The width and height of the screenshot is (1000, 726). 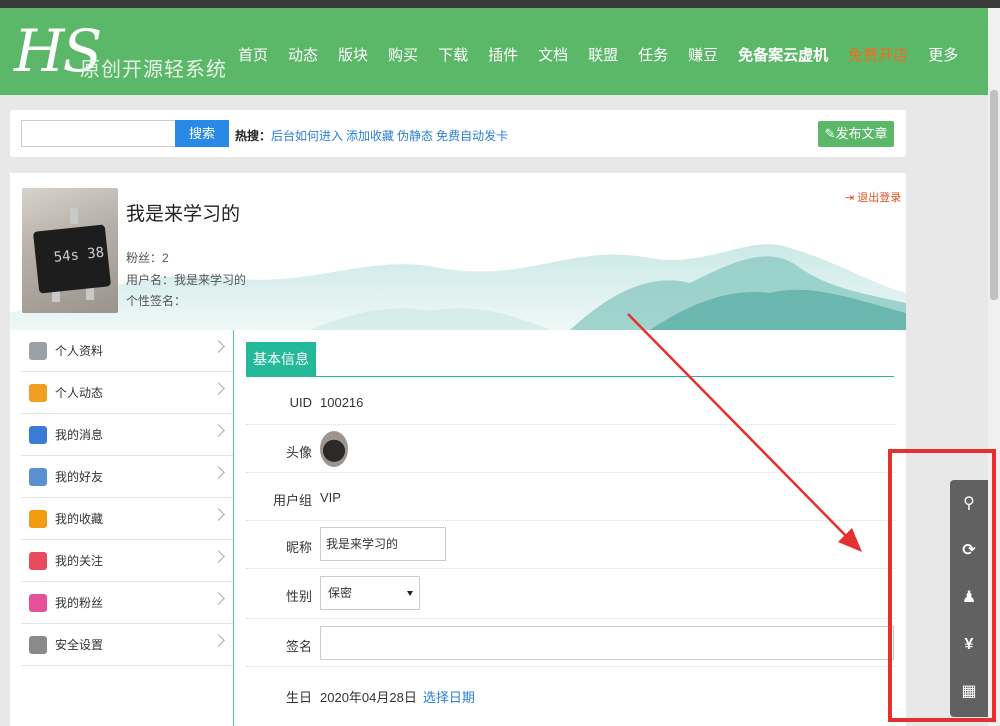 I want to click on avatar-label: 头像, so click(x=298, y=452).